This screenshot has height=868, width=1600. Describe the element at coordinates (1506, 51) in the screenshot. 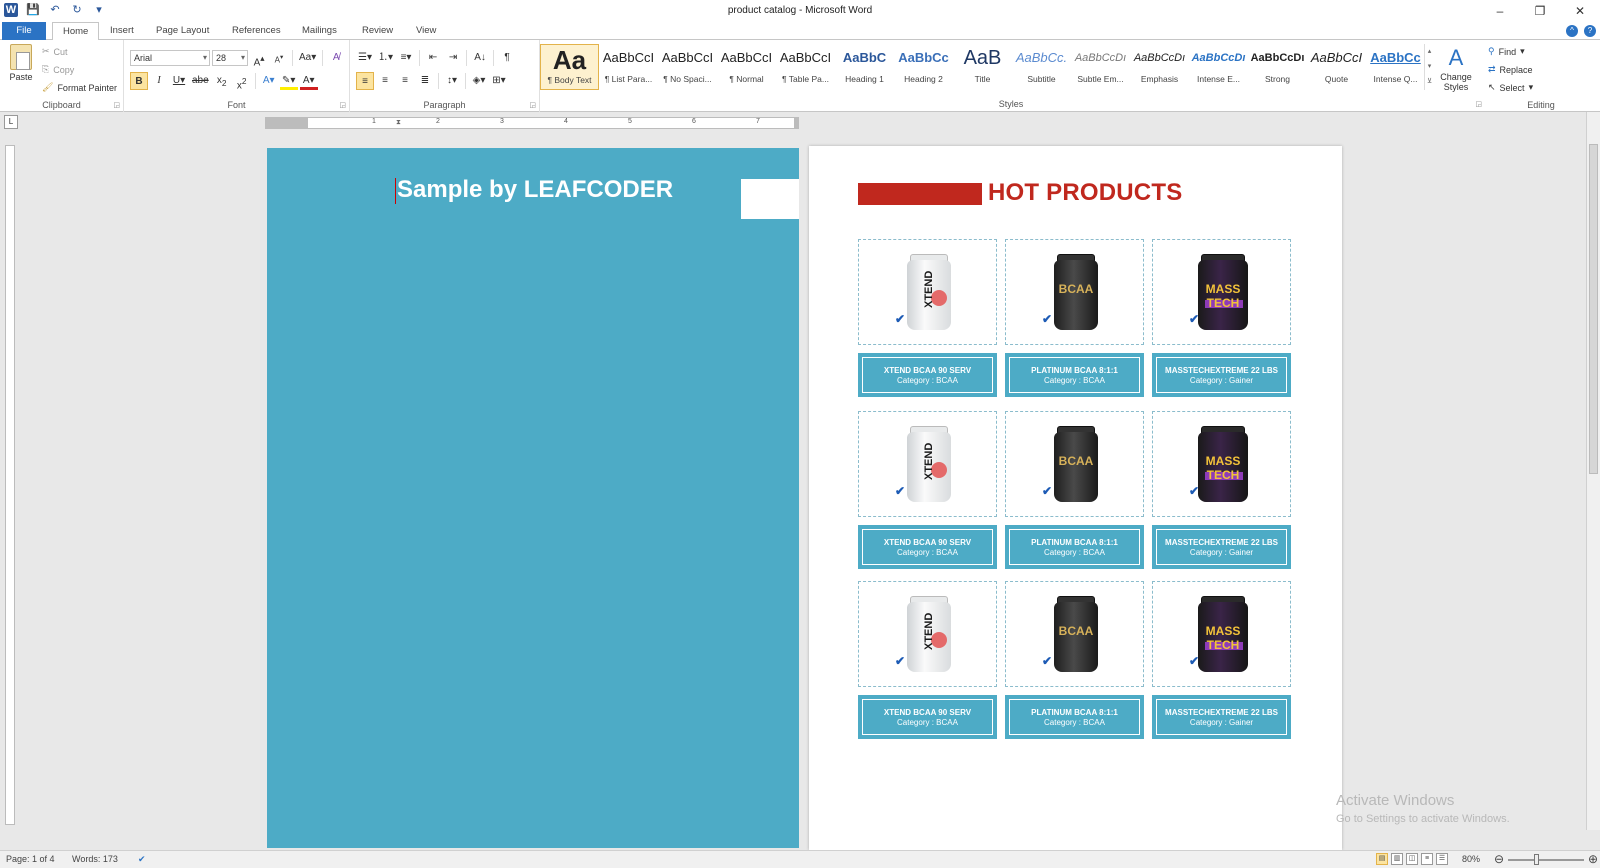

I see `find-button: ⚲ Find ▾` at that location.